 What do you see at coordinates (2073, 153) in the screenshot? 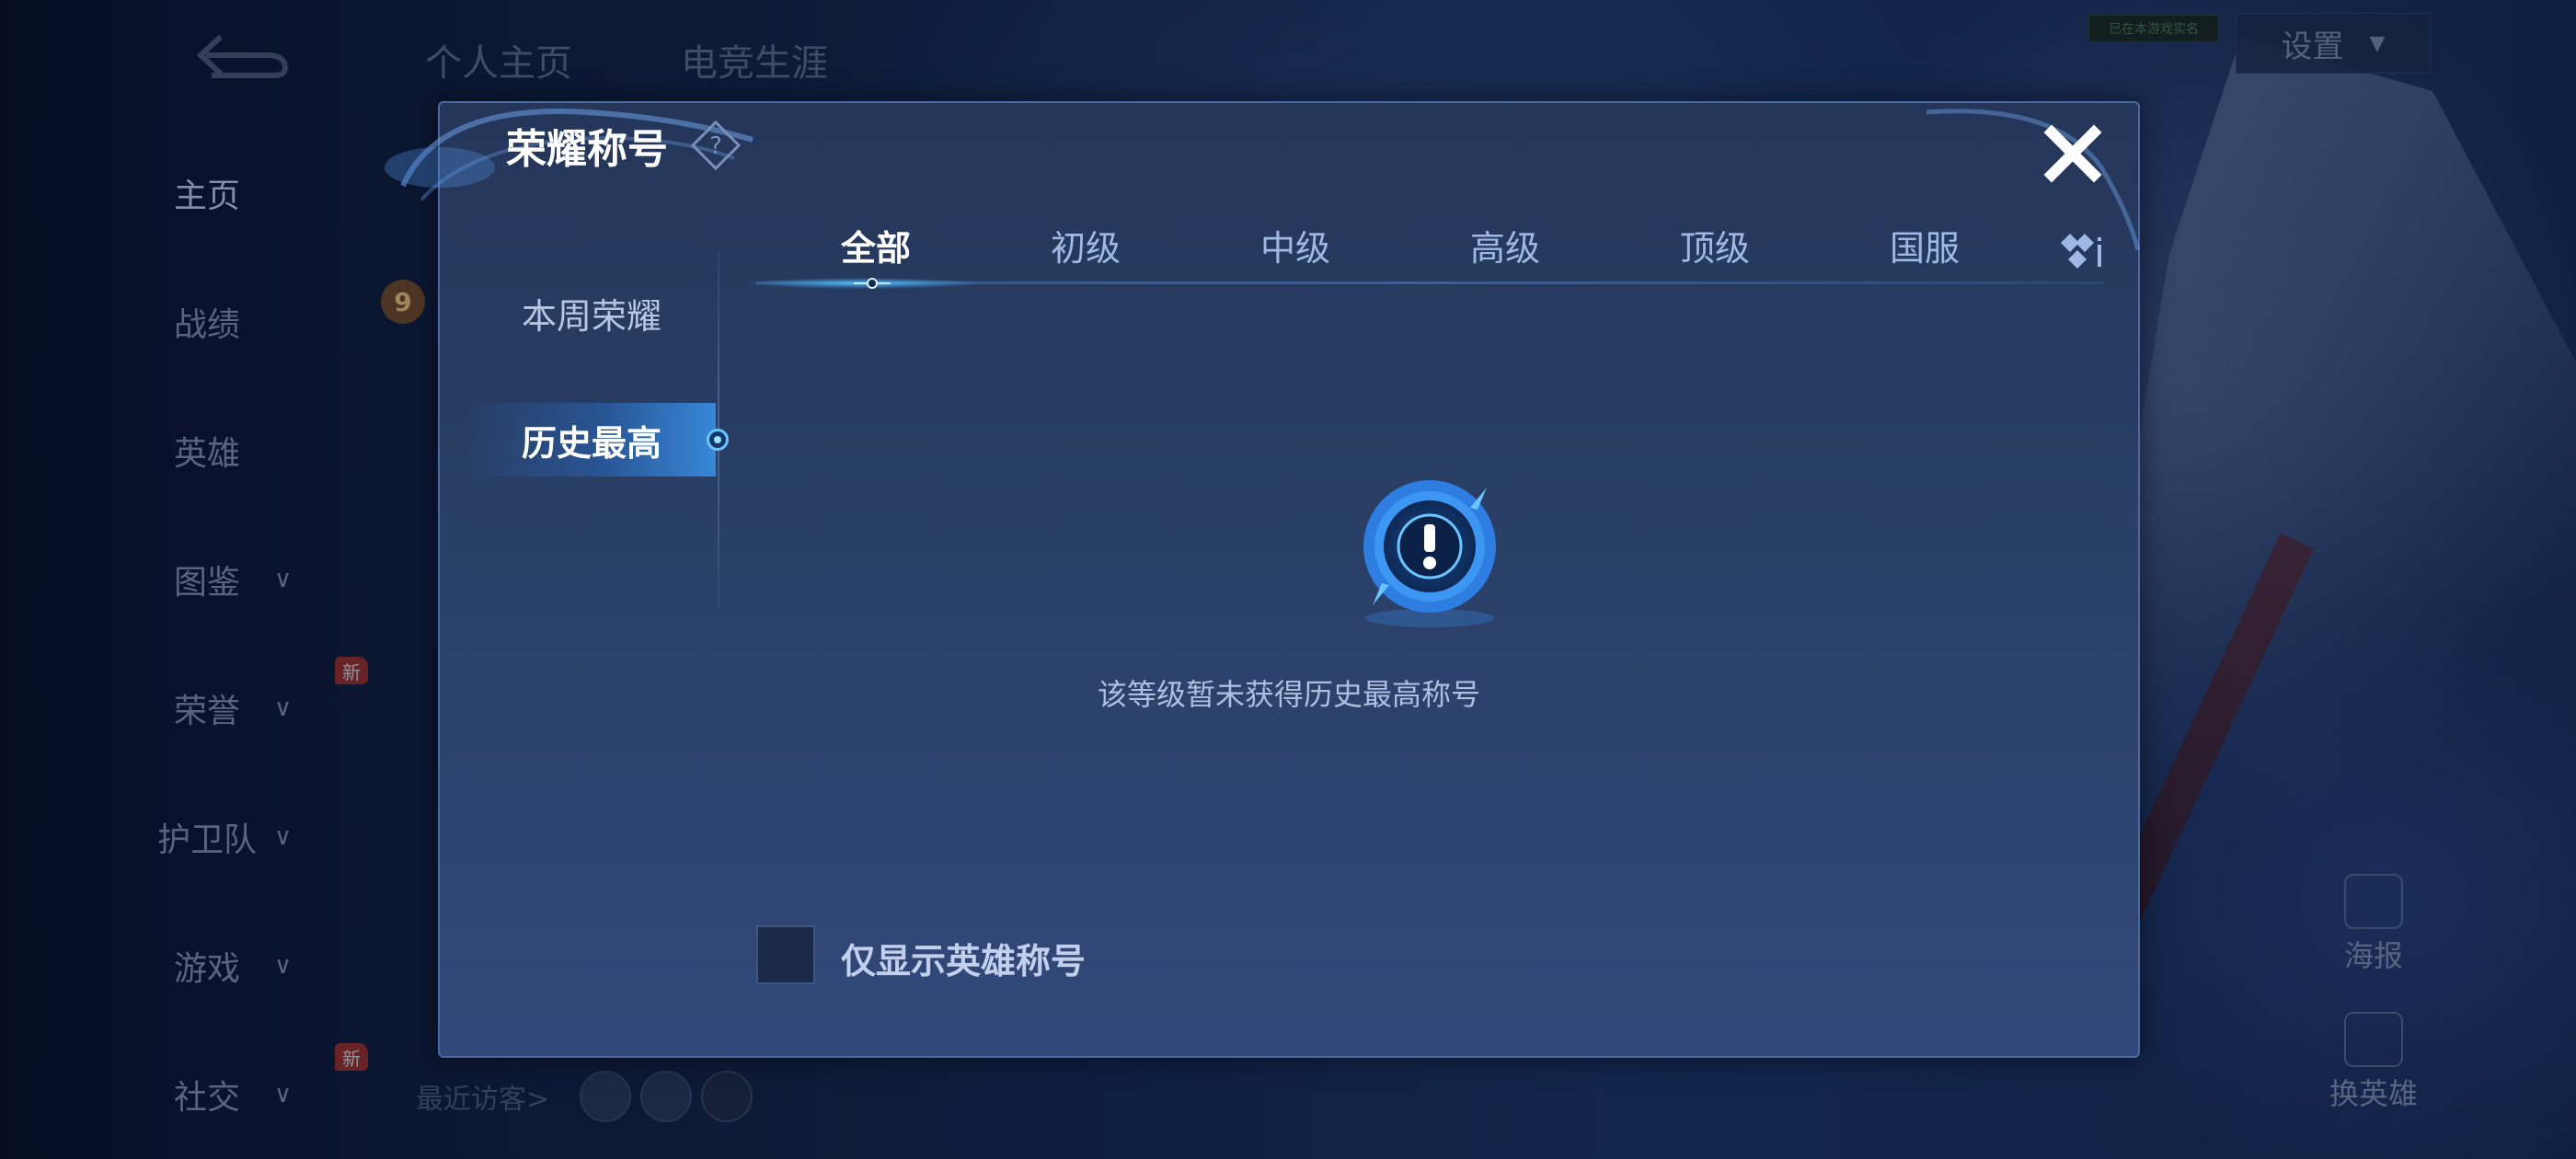
I see `close-icon` at bounding box center [2073, 153].